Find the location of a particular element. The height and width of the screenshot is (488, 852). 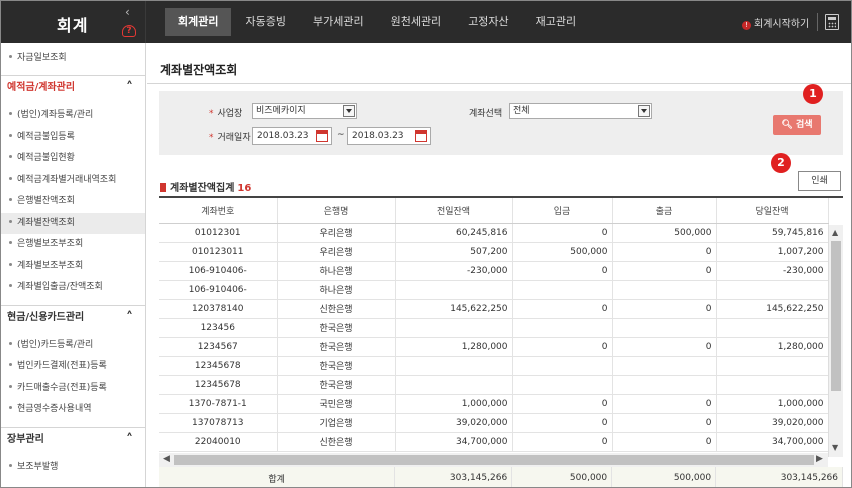

table-cell: 12345678 is located at coordinates (218, 385).